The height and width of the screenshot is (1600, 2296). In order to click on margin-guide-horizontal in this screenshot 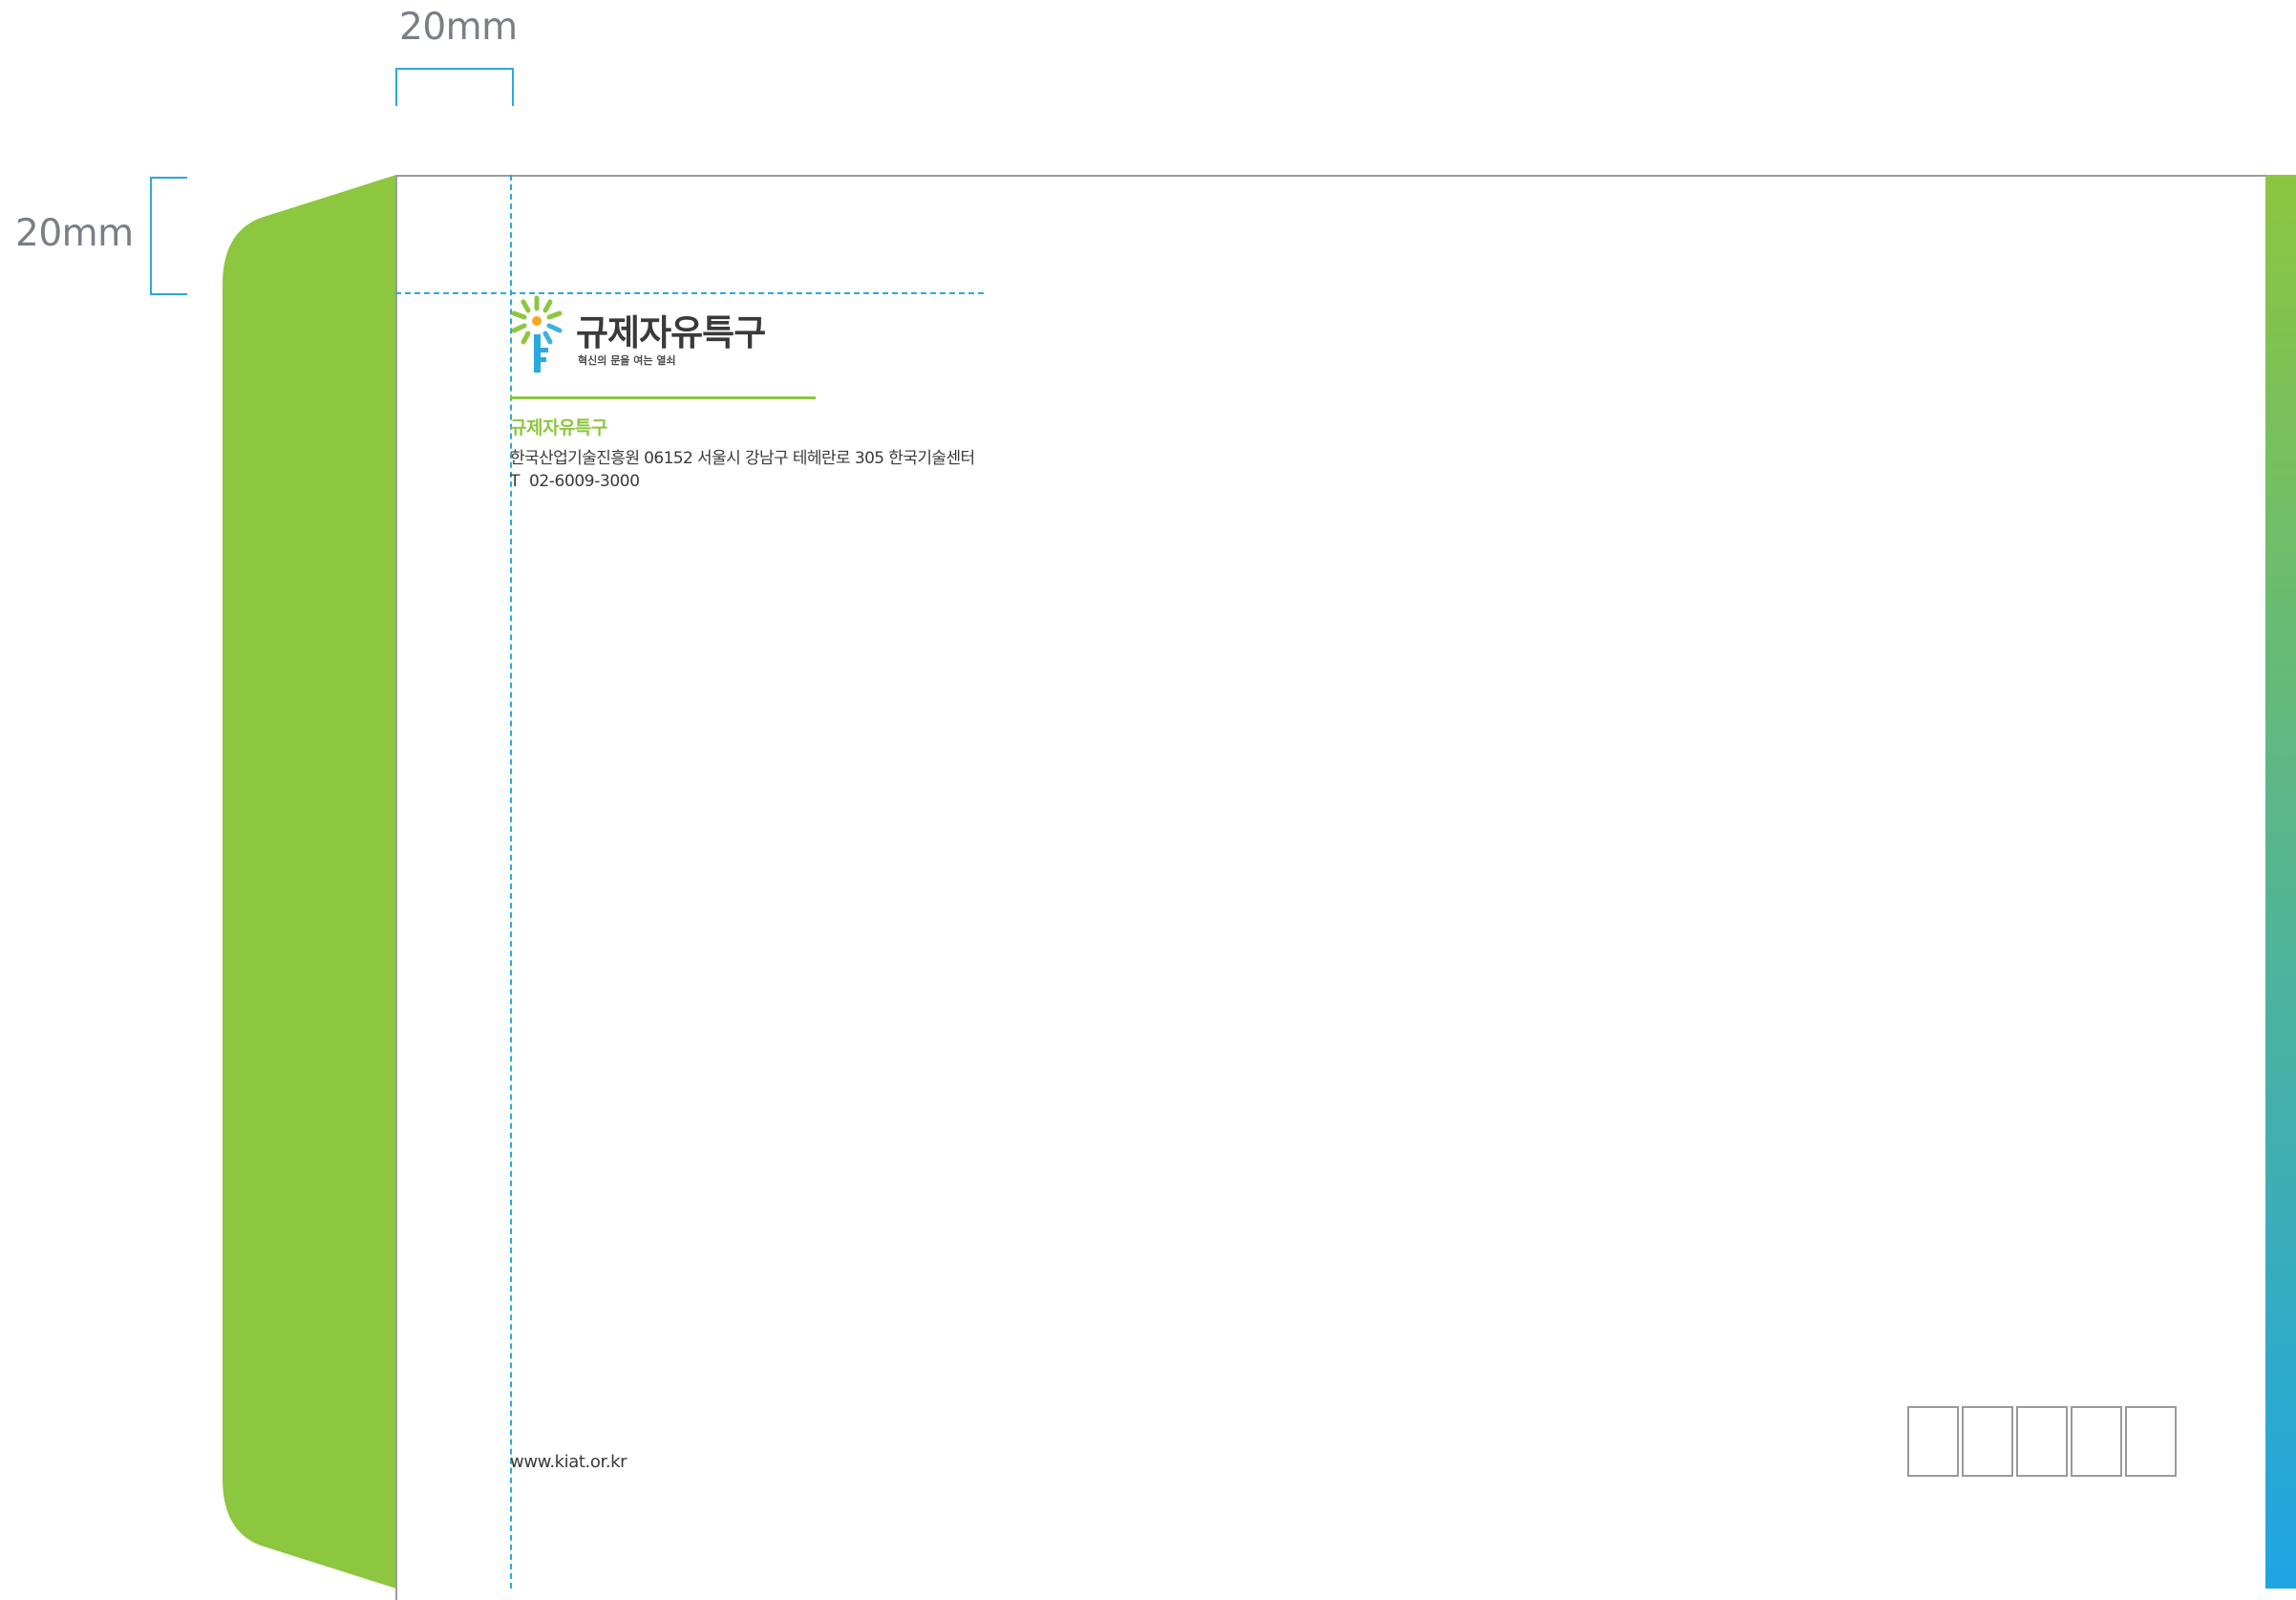, I will do `click(689, 293)`.